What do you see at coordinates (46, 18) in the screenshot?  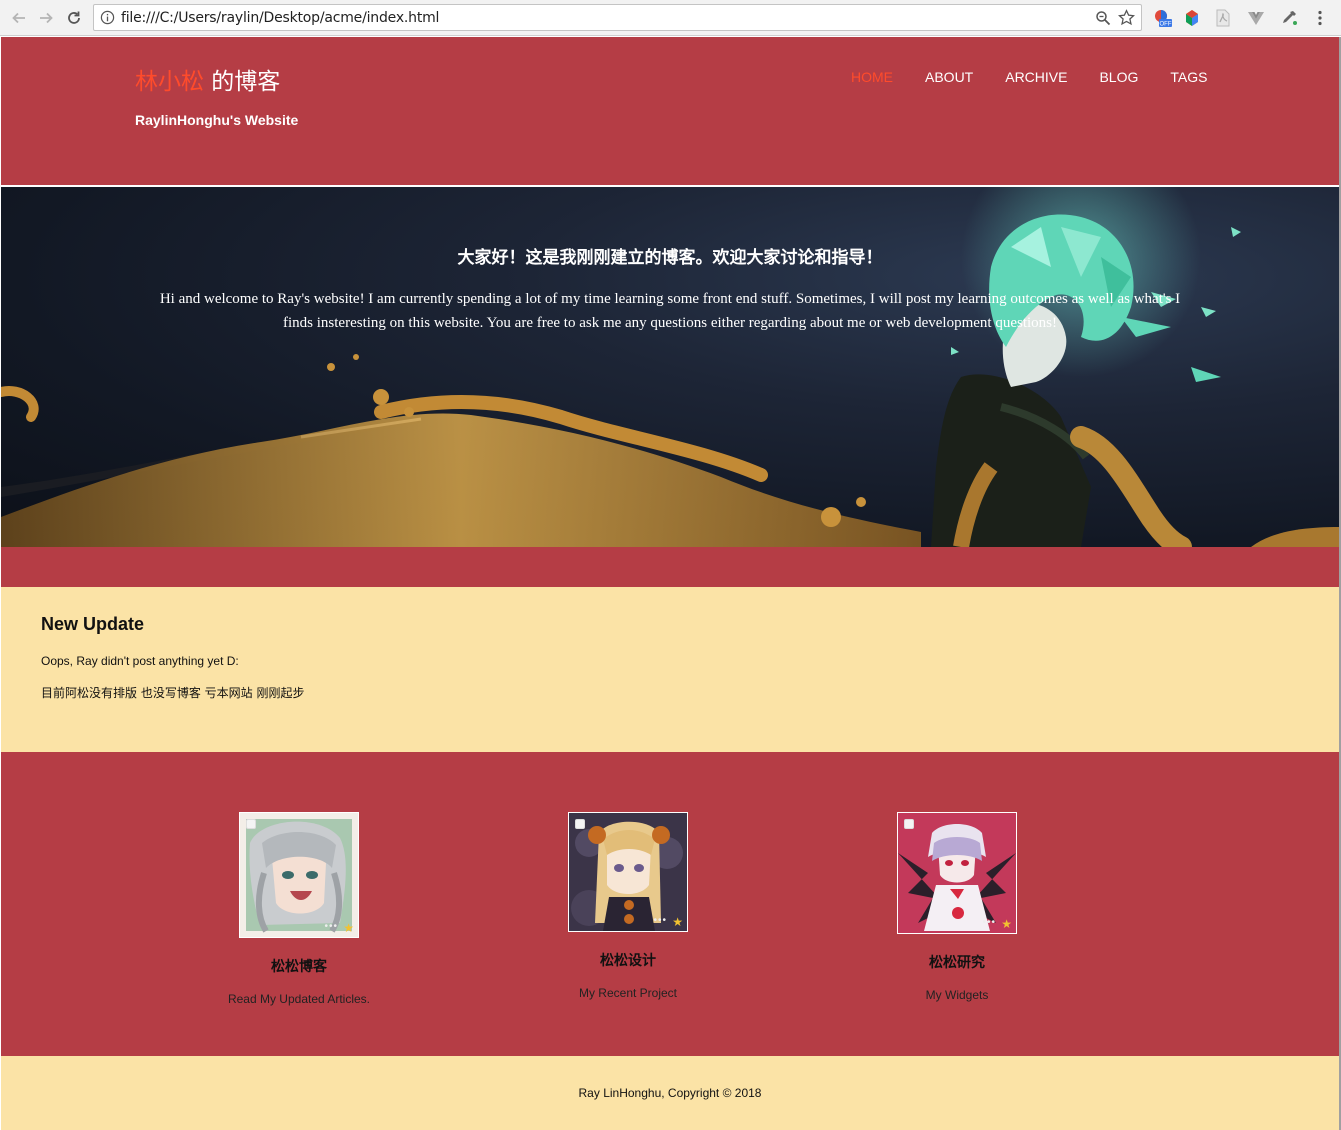 I see `forward-arrow-icon` at bounding box center [46, 18].